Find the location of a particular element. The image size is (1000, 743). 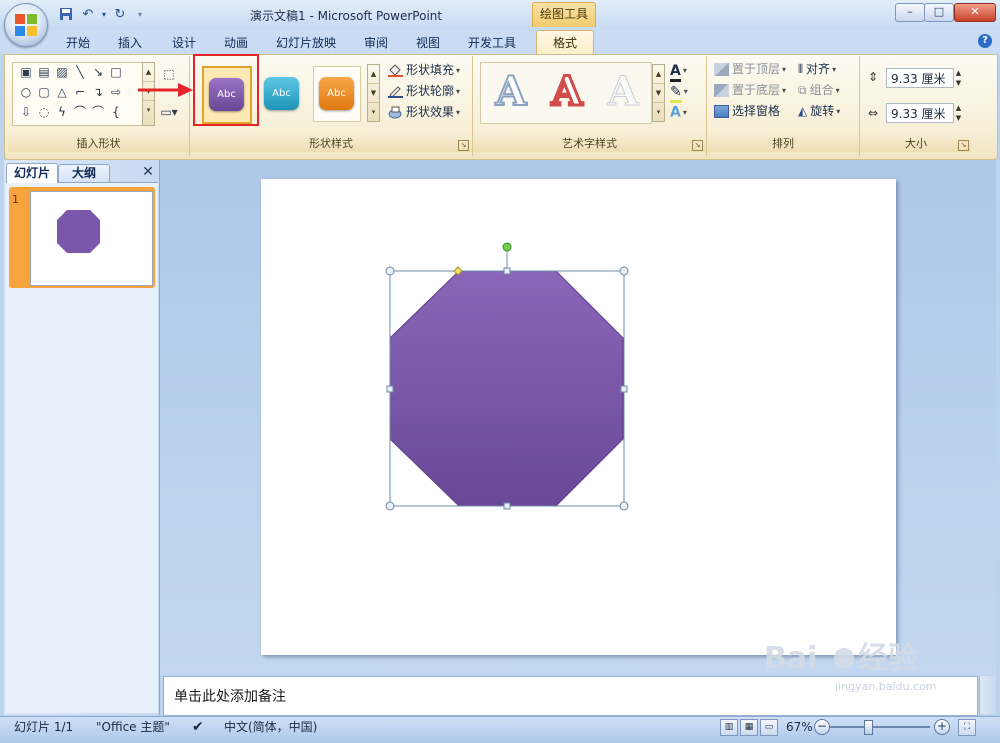

tab-outline: 大纲 is located at coordinates (84, 173).